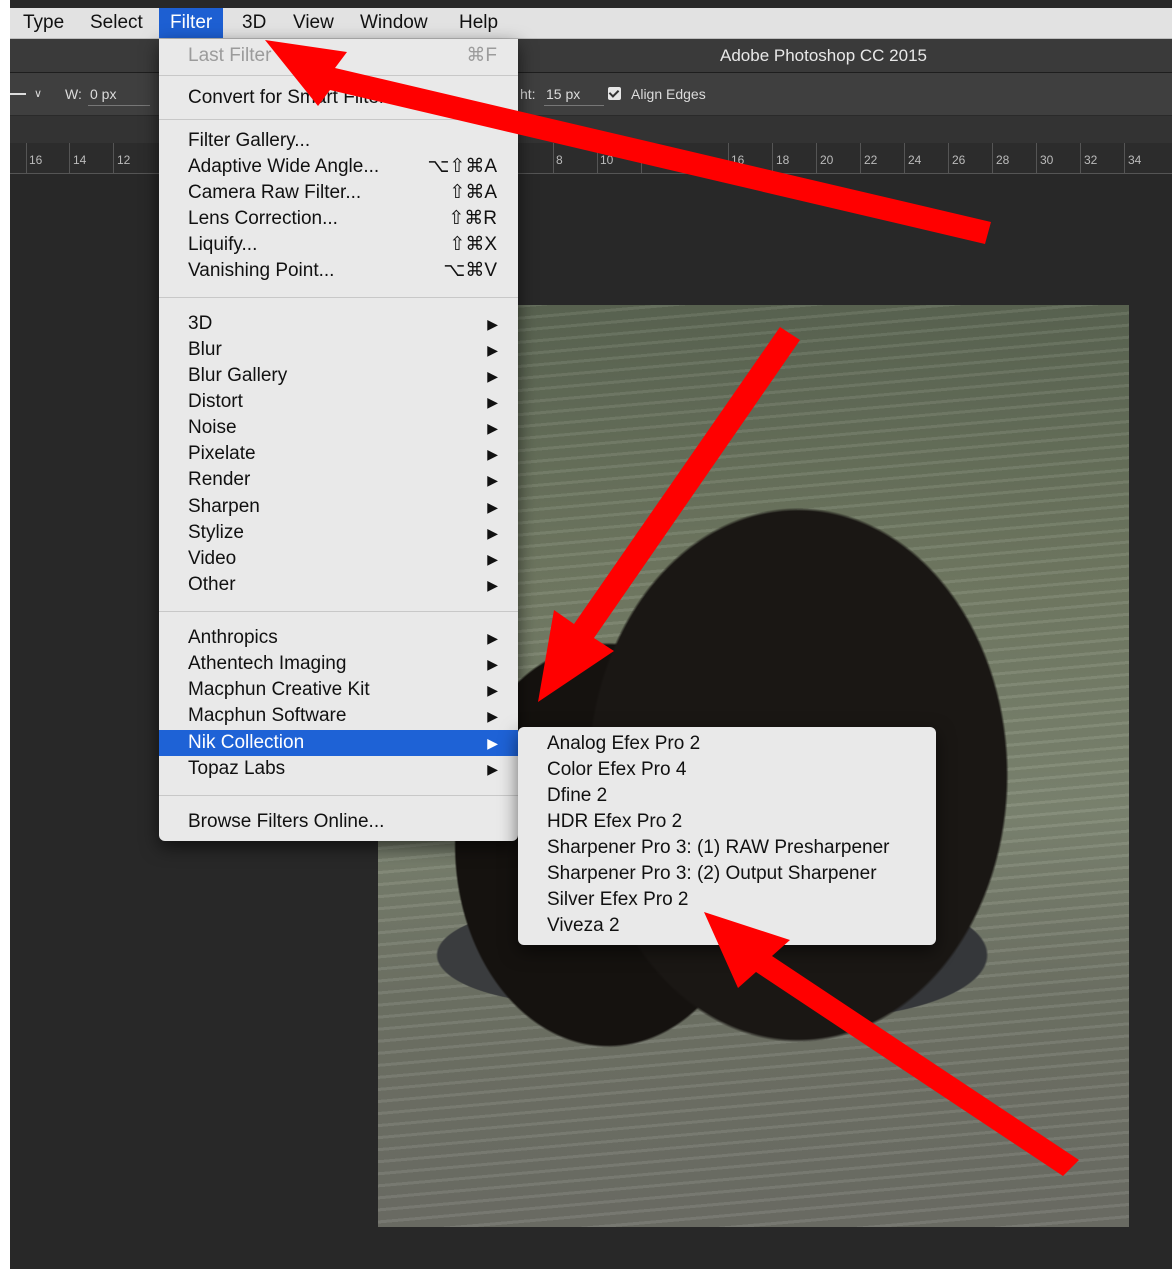 The height and width of the screenshot is (1269, 1172). Describe the element at coordinates (727, 900) in the screenshot. I see `submenu-item-silver-efex-pro-2: Silver Efex Pro 2` at that location.